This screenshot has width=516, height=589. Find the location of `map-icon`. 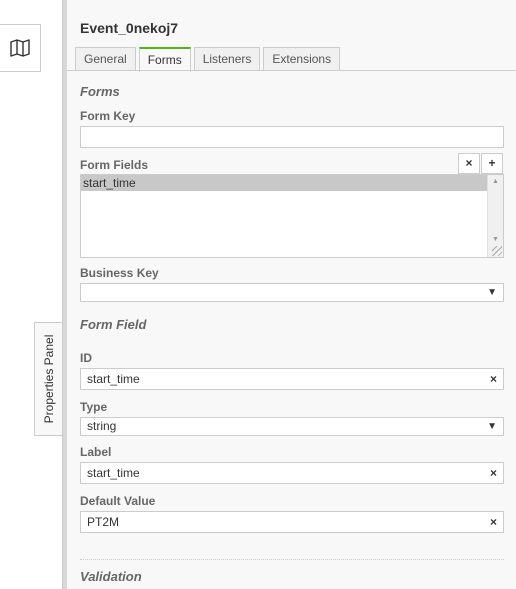

map-icon is located at coordinates (20, 48).